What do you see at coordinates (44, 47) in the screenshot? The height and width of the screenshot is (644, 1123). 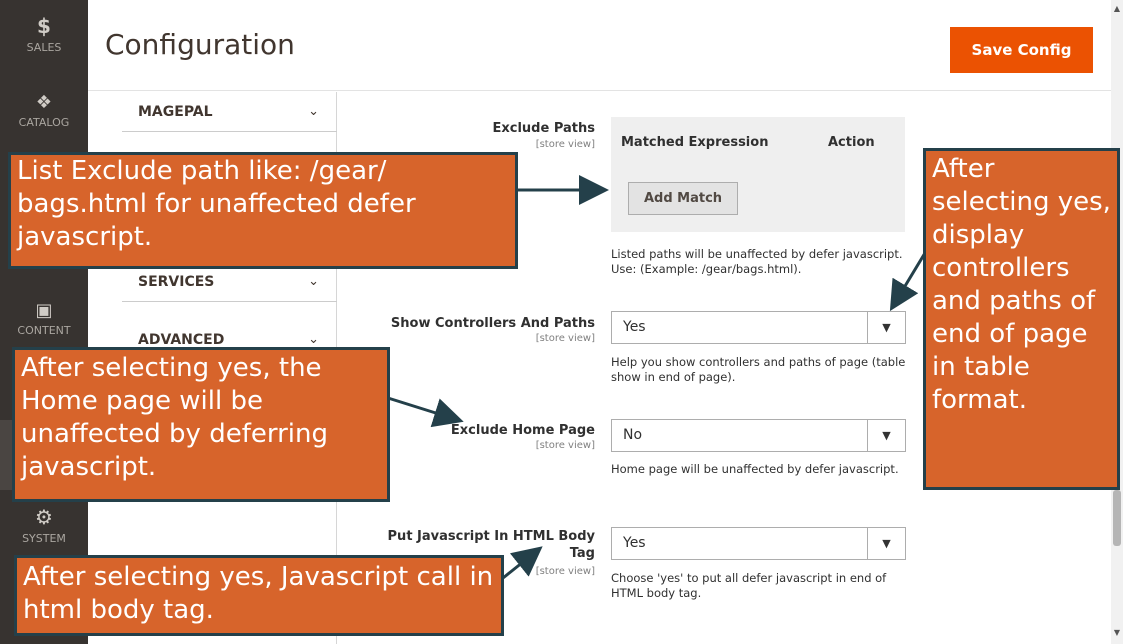 I see `nav-item-label: SALES` at bounding box center [44, 47].